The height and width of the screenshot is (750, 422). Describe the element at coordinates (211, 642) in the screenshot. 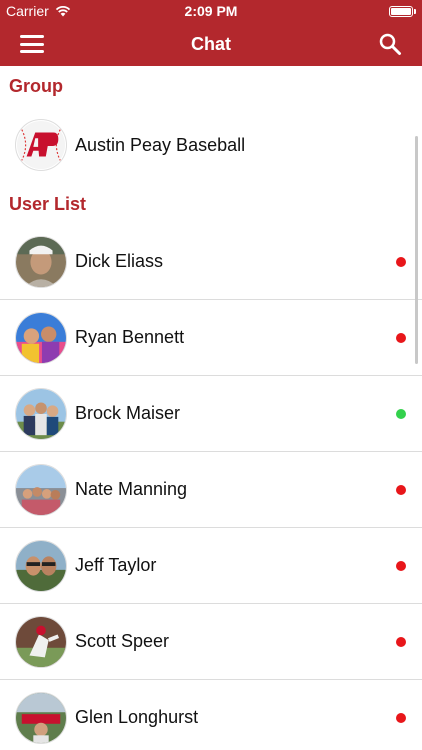

I see `user-row: Scott Speer` at that location.